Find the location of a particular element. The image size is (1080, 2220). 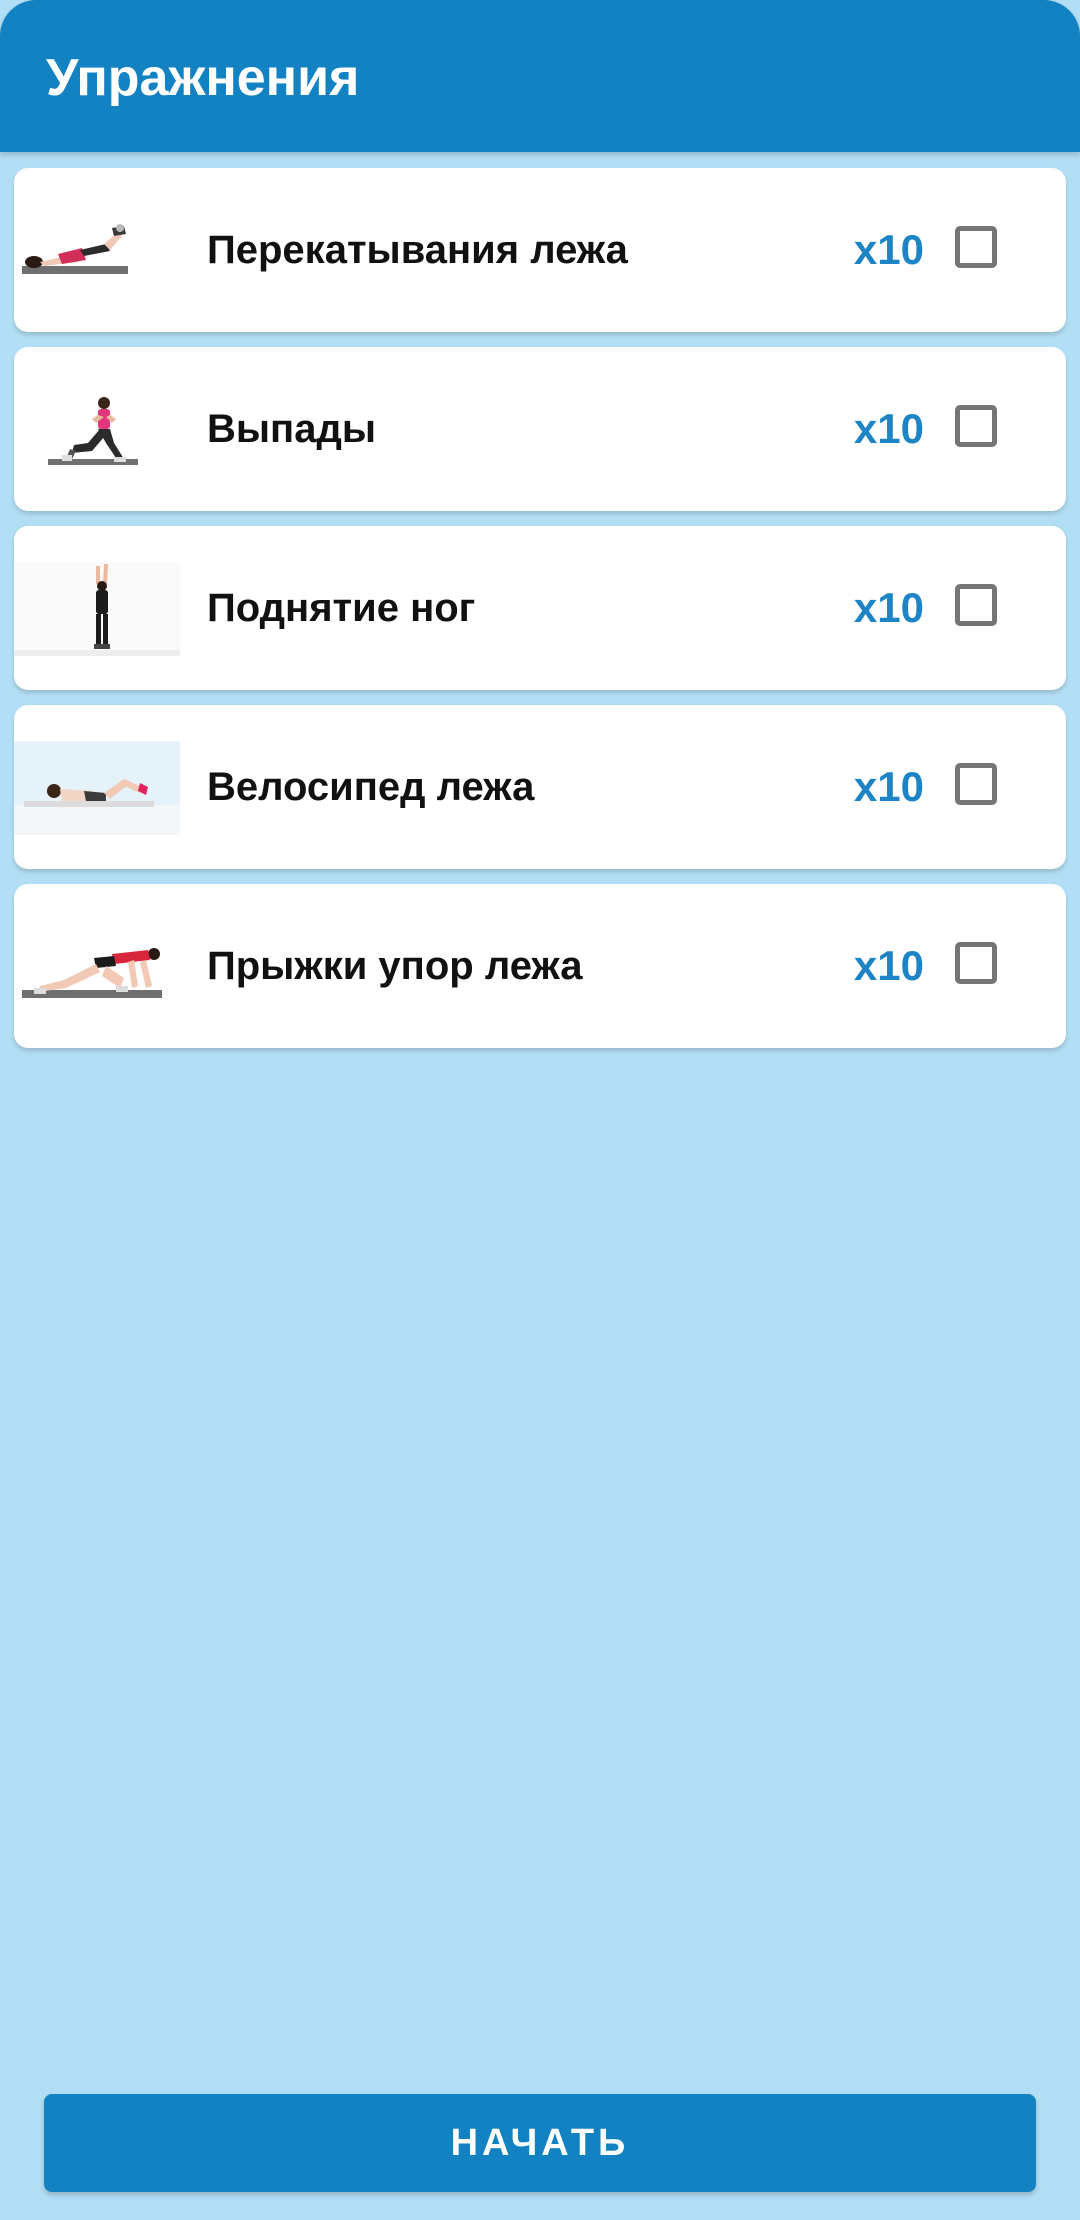

exercise-item: Перекатывания лежа x10 is located at coordinates (540, 250).